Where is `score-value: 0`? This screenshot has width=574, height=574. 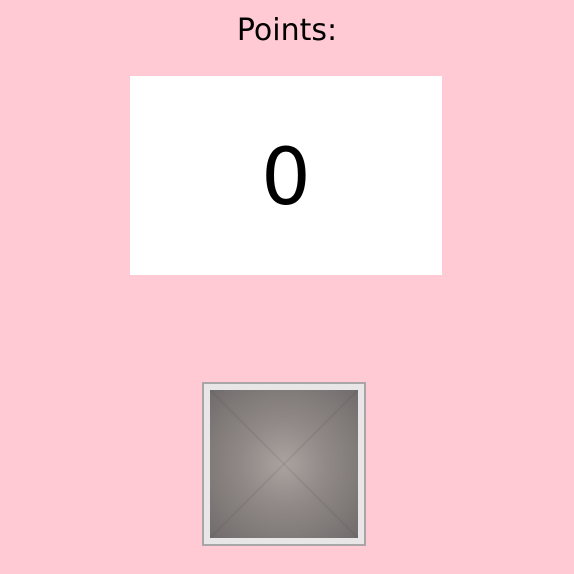 score-value: 0 is located at coordinates (286, 177).